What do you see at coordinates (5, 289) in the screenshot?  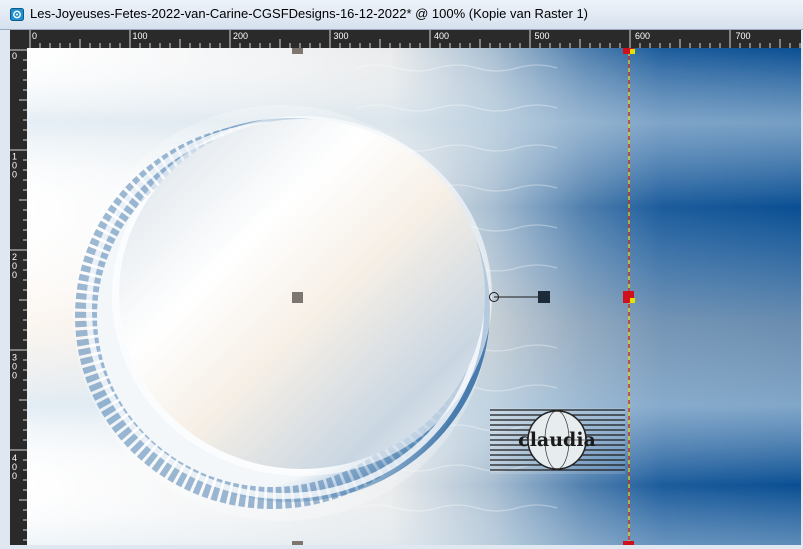 I see `window-border-left` at bounding box center [5, 289].